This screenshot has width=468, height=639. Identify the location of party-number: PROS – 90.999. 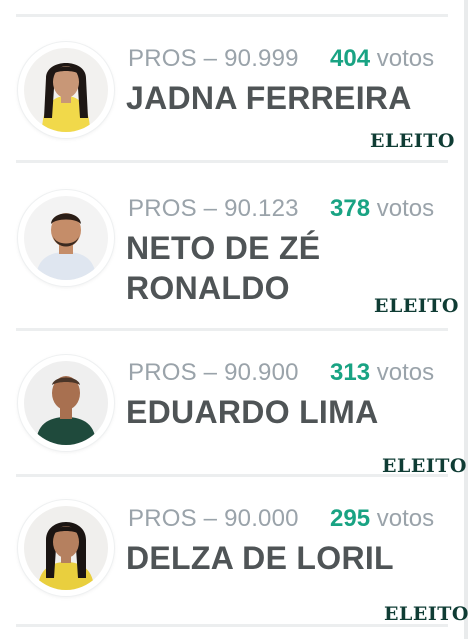
(213, 58).